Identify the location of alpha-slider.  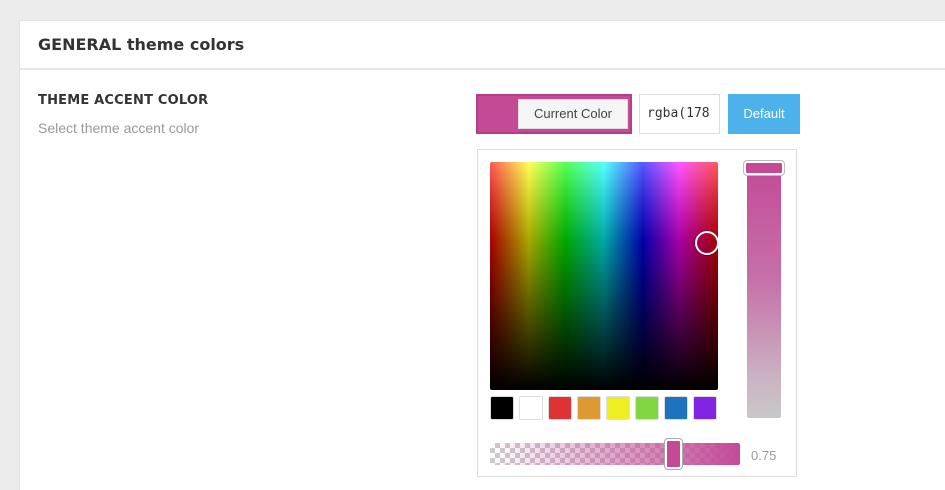
(615, 454).